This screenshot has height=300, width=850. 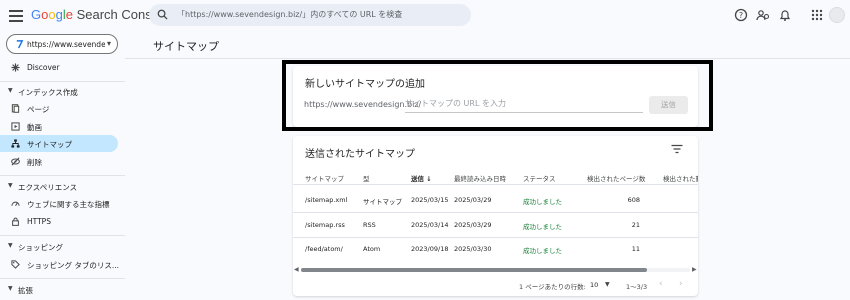 I want to click on previous-page-icon: ‹, so click(x=661, y=284).